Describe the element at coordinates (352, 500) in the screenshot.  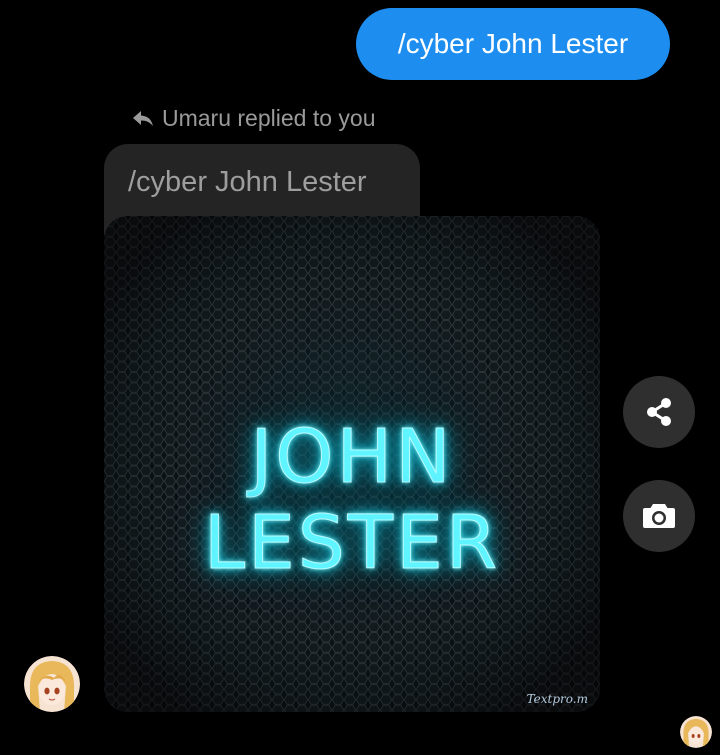
I see `neon-name-text: JOHN LESTER` at that location.